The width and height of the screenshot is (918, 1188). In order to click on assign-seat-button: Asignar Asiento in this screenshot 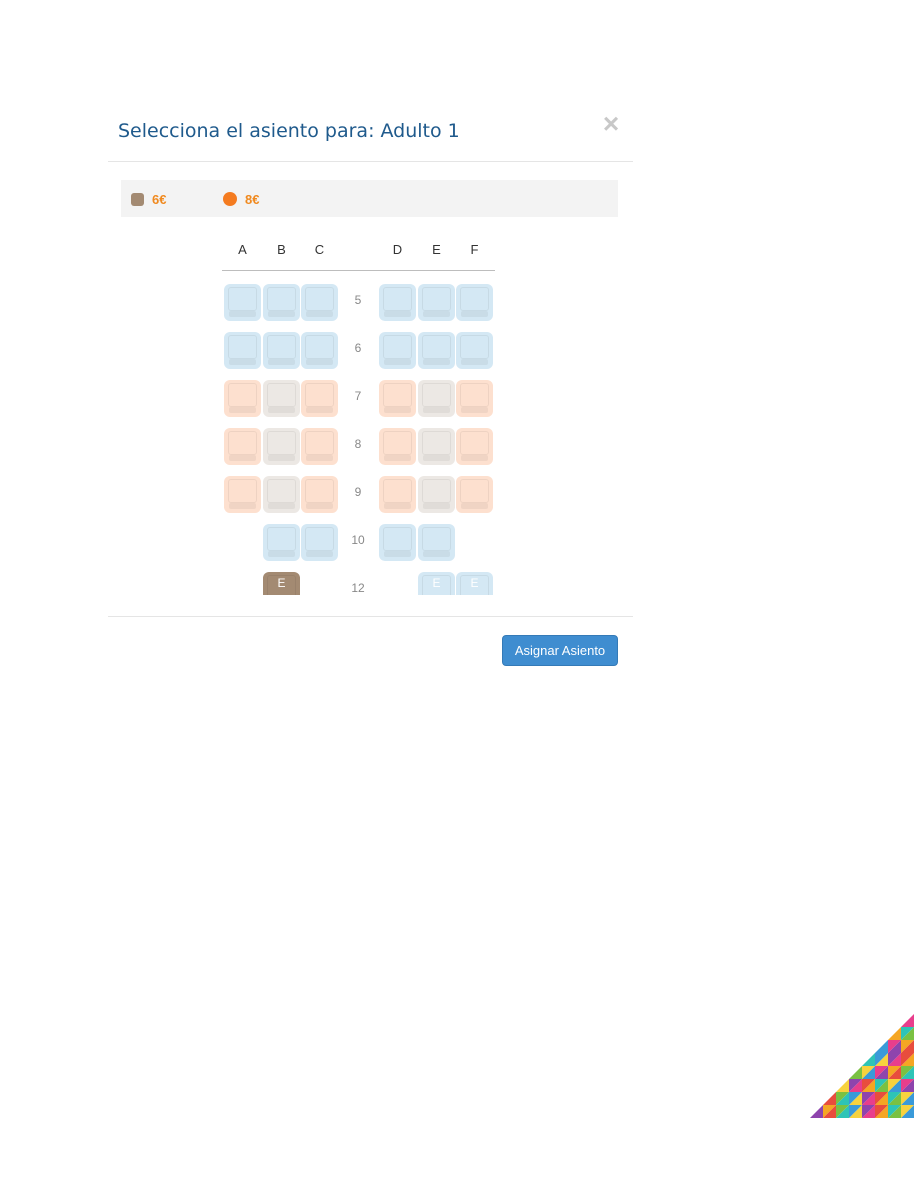, I will do `click(560, 650)`.